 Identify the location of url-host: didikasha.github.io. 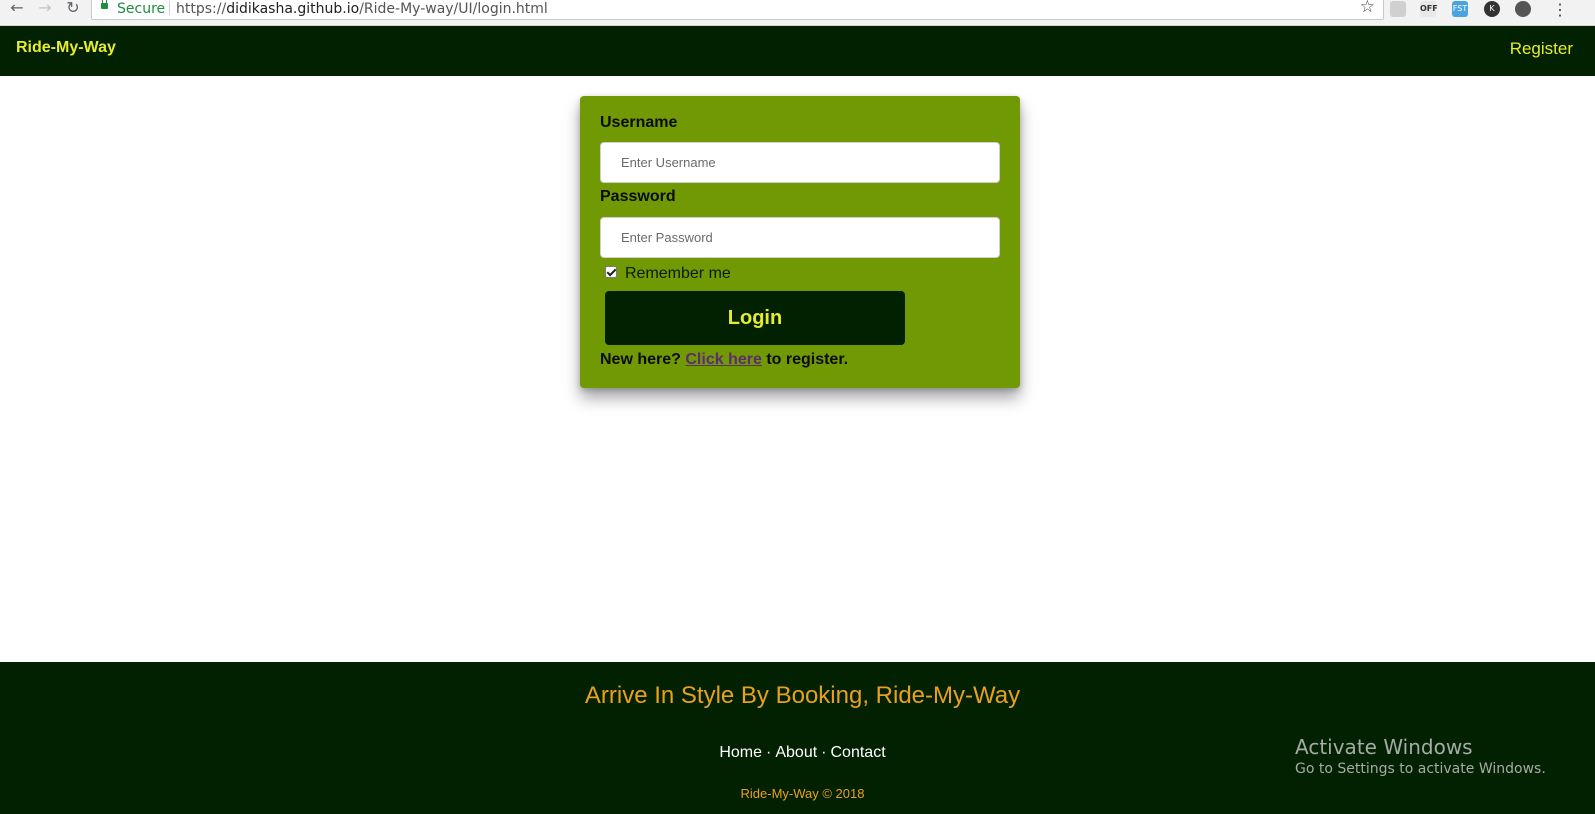
(293, 9).